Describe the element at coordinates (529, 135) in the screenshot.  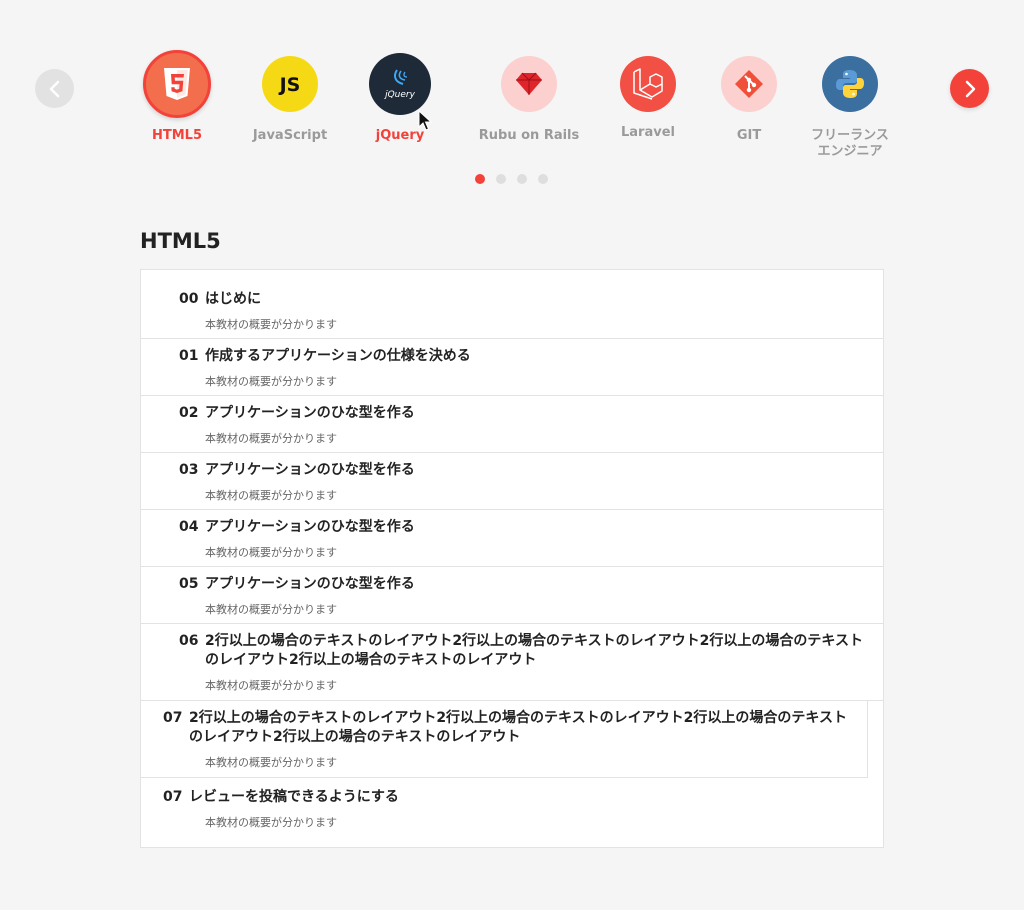
I see `category-label: Rubu on Rails` at that location.